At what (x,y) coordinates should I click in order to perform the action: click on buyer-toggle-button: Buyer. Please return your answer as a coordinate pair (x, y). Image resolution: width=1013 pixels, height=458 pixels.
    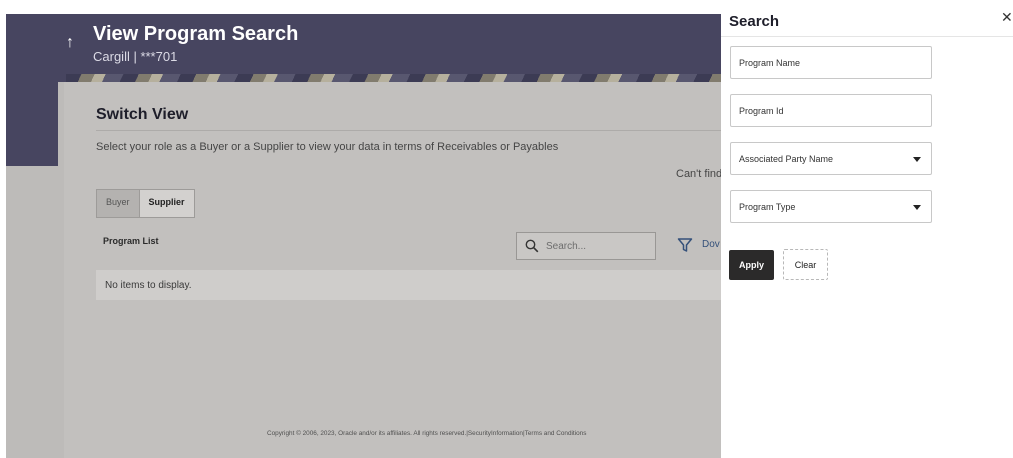
    Looking at the image, I should click on (118, 203).